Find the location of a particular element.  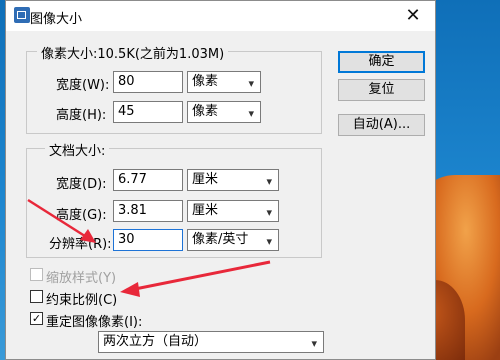

doc-width-unit-value: 厘米 is located at coordinates (205, 179).